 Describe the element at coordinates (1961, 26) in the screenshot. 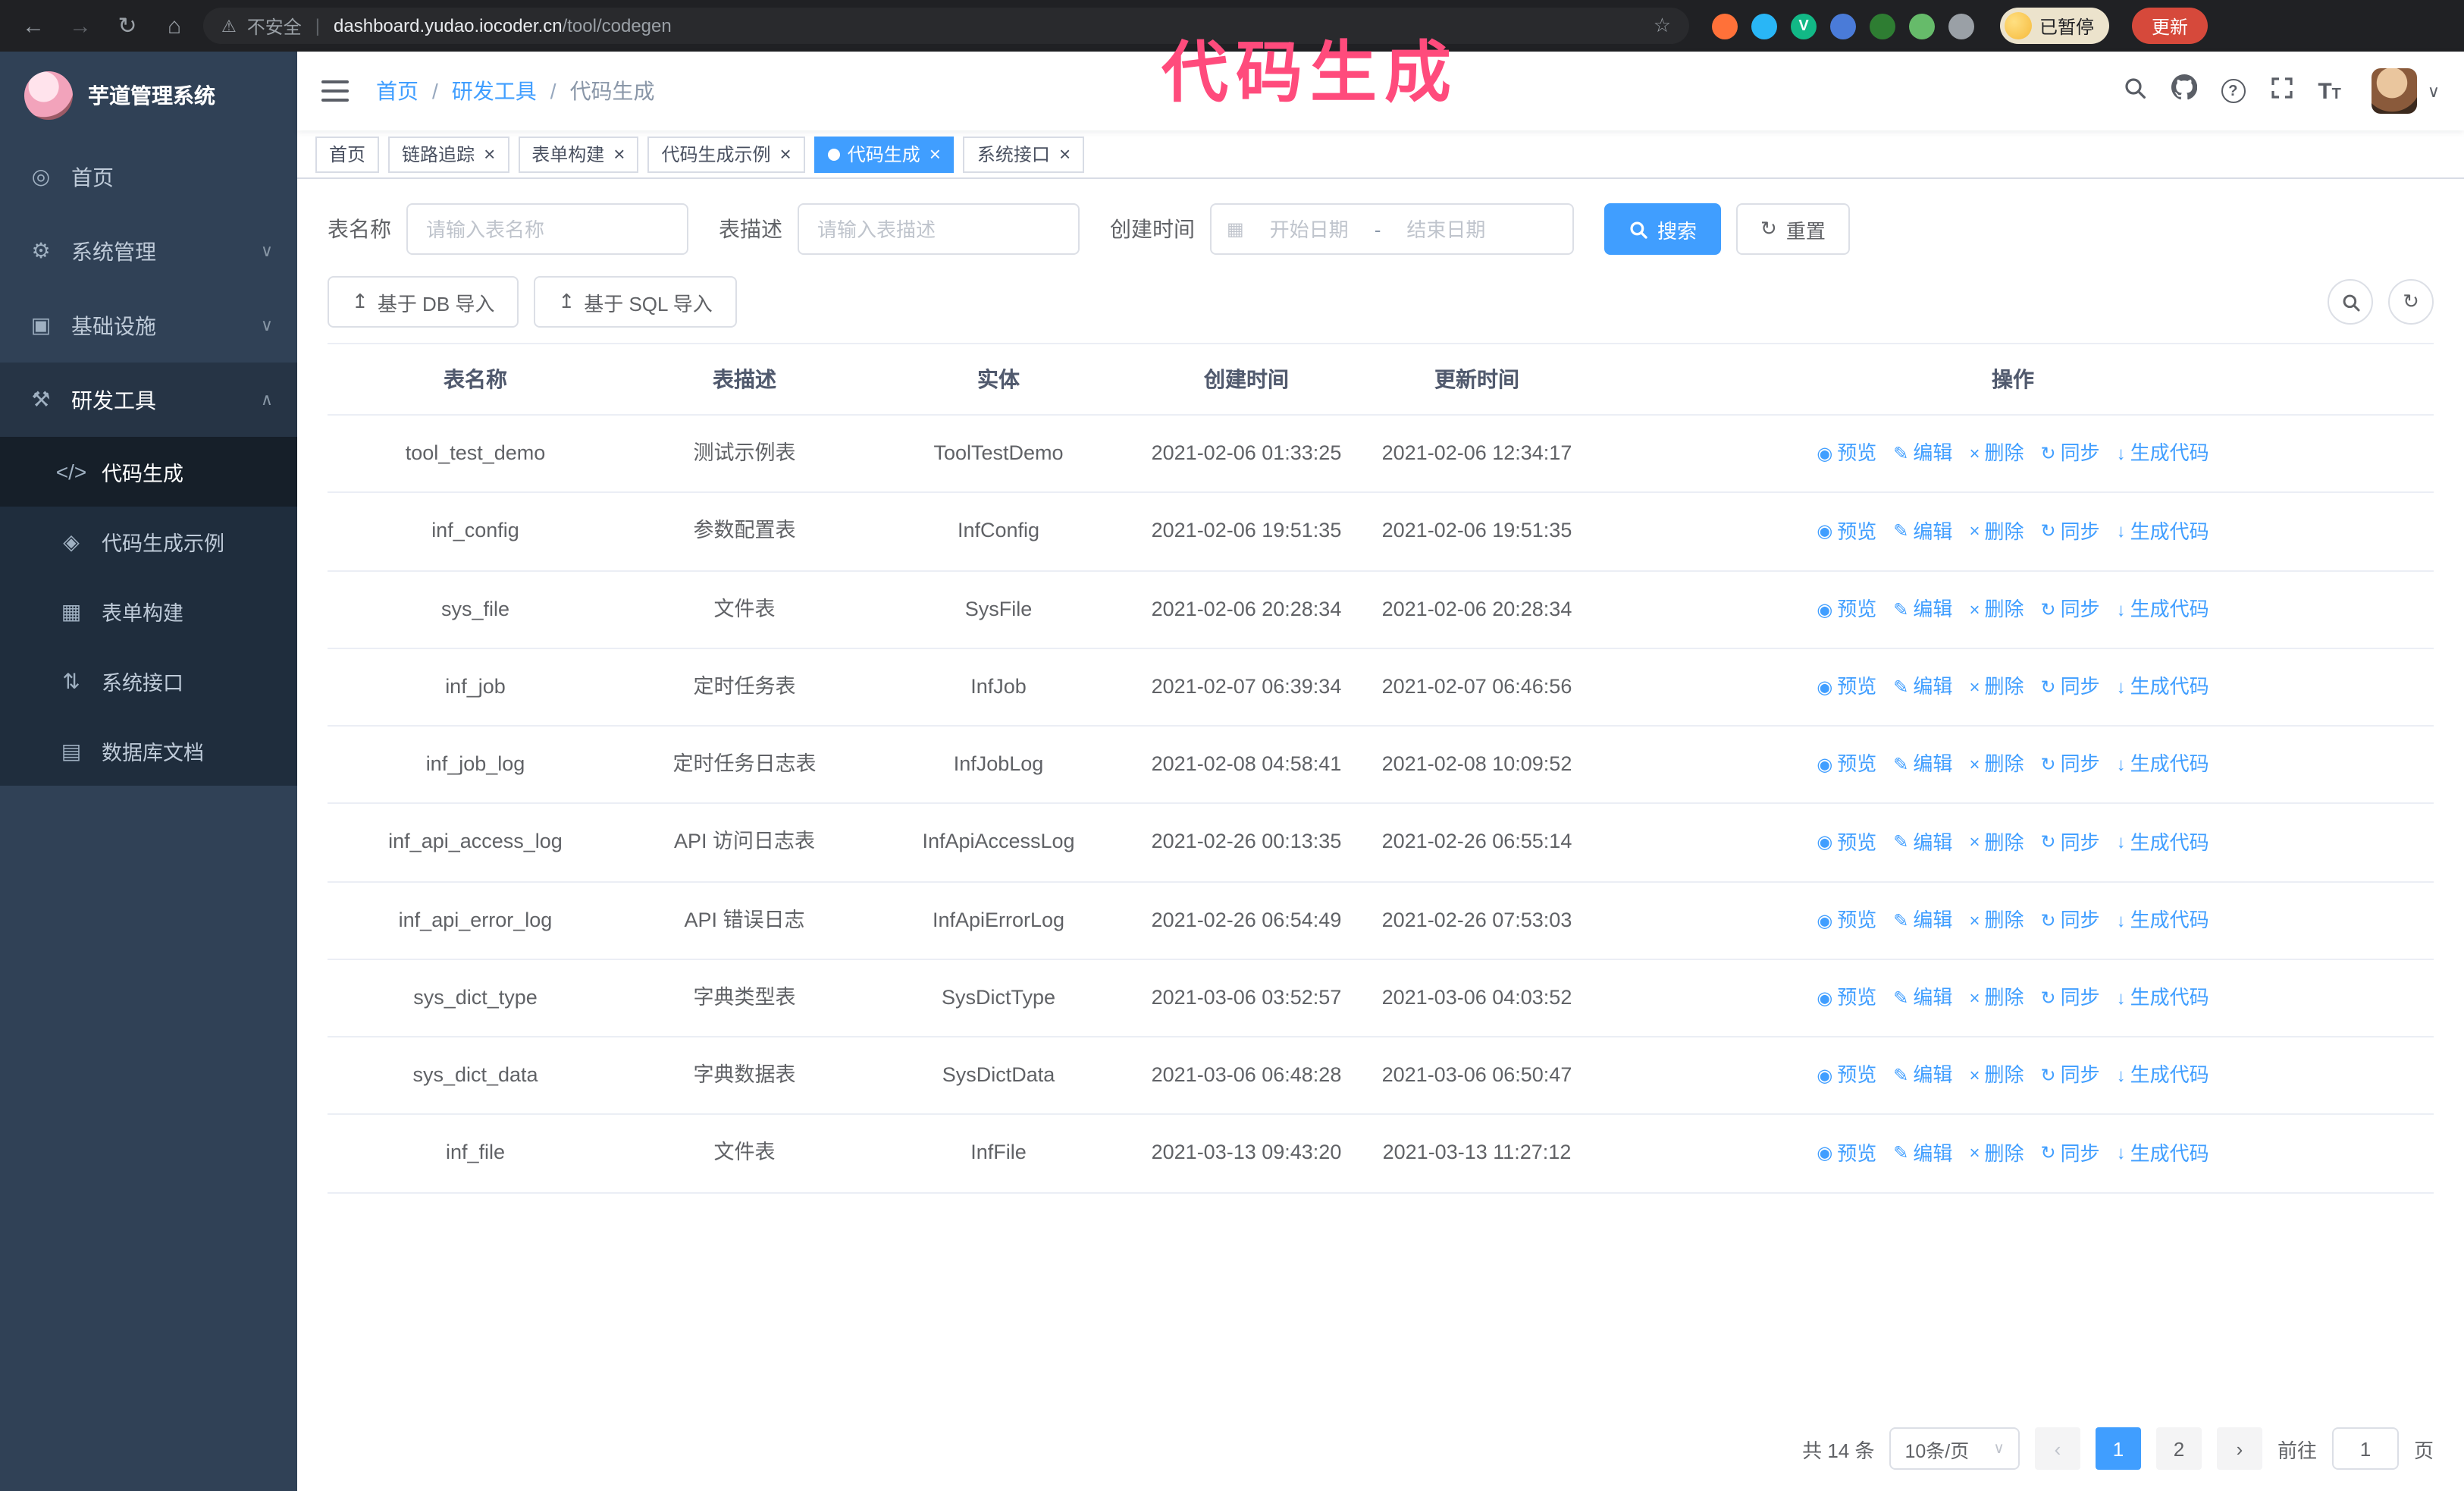

I see `extension-puzzle-icon` at that location.